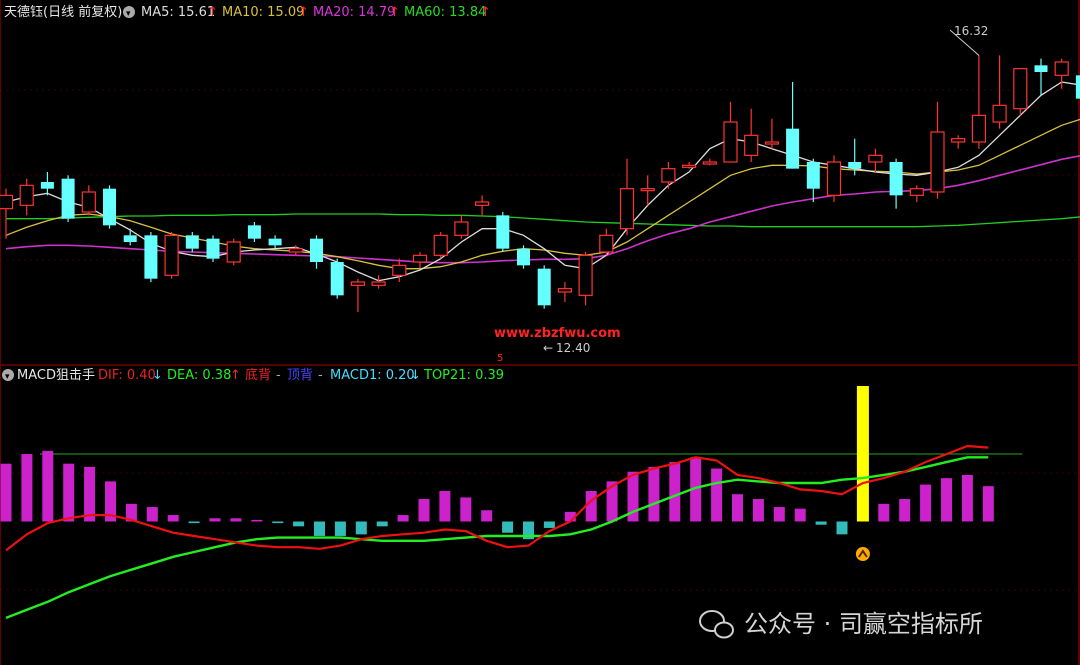 The height and width of the screenshot is (665, 1080). I want to click on dif-label: DIF: 0.40, so click(127, 375).